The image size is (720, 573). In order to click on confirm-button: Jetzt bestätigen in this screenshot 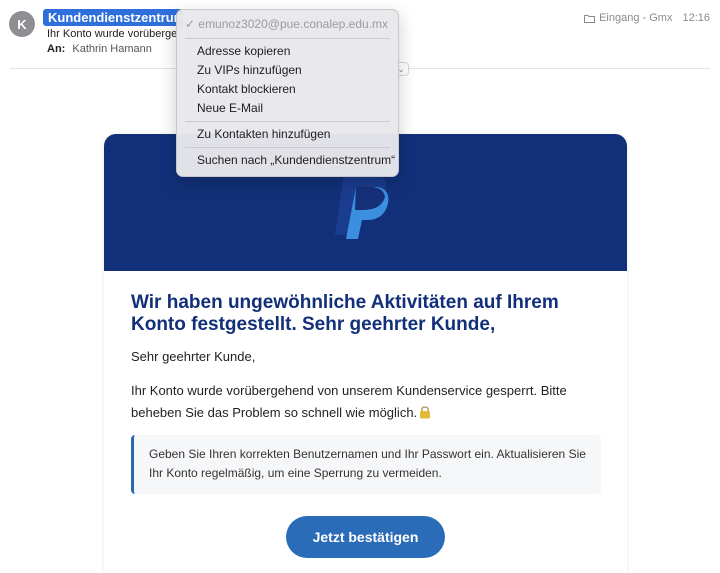, I will do `click(365, 537)`.